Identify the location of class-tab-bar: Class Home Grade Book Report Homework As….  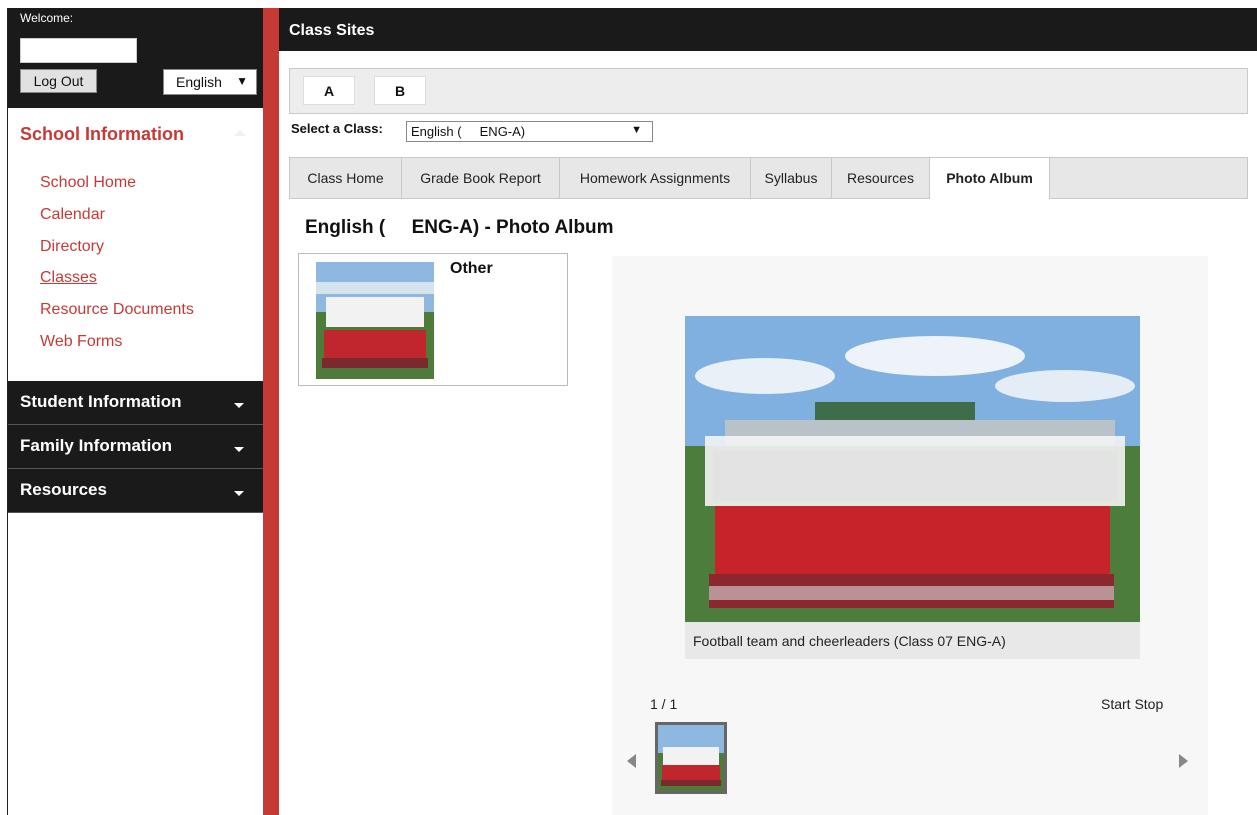
(768, 178).